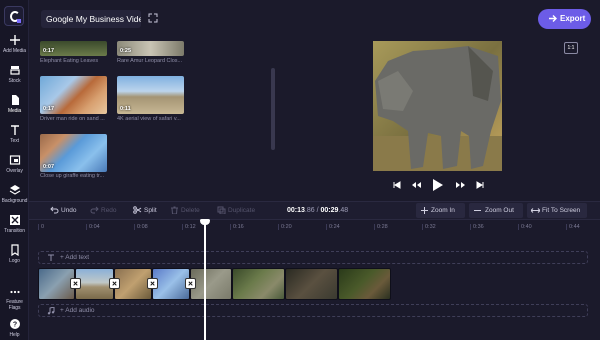  I want to click on sidebar-item-text: Text, so click(14, 134).